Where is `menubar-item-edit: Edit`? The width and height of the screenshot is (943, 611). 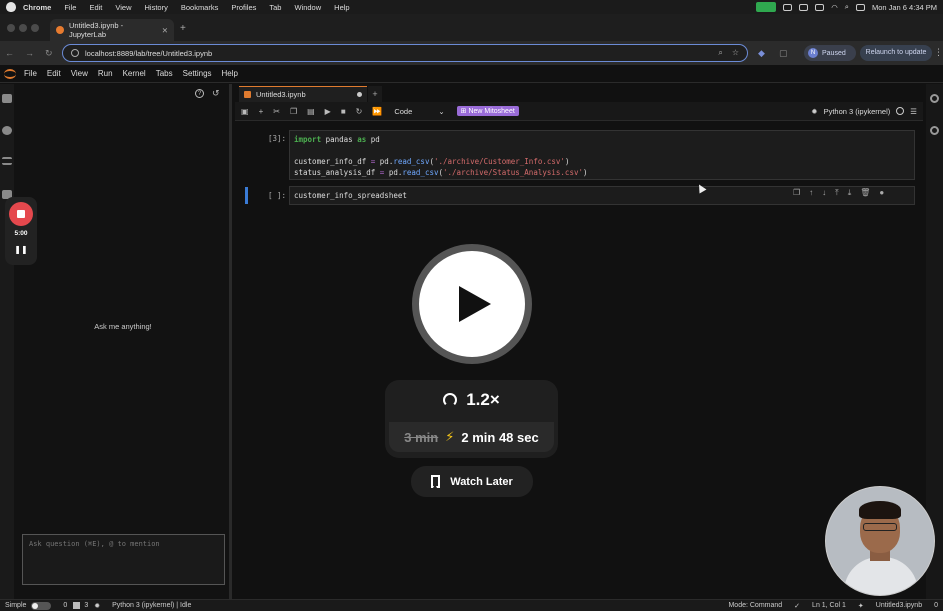 menubar-item-edit: Edit is located at coordinates (95, 7).